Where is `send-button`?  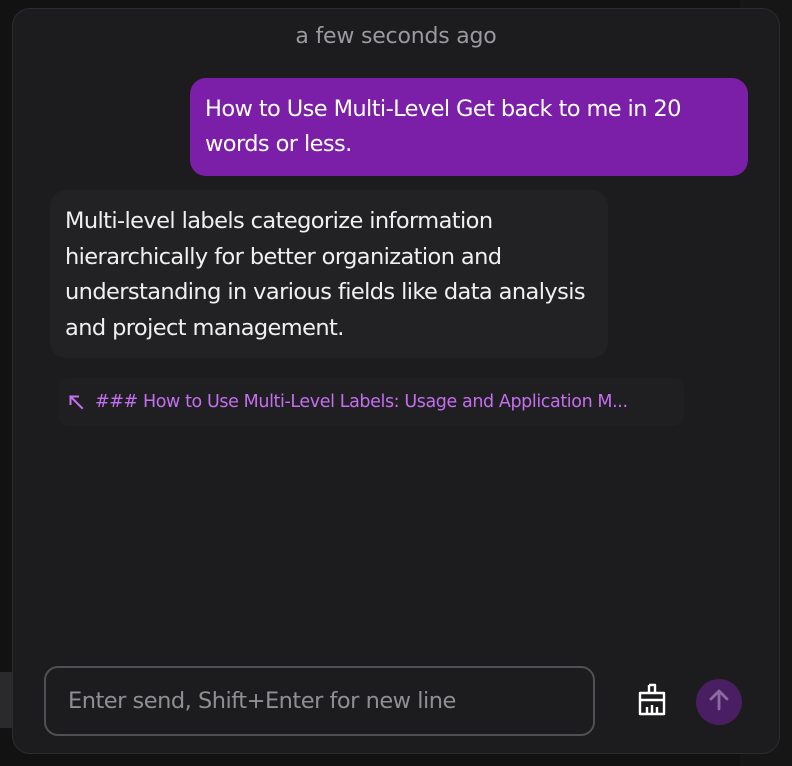 send-button is located at coordinates (719, 702).